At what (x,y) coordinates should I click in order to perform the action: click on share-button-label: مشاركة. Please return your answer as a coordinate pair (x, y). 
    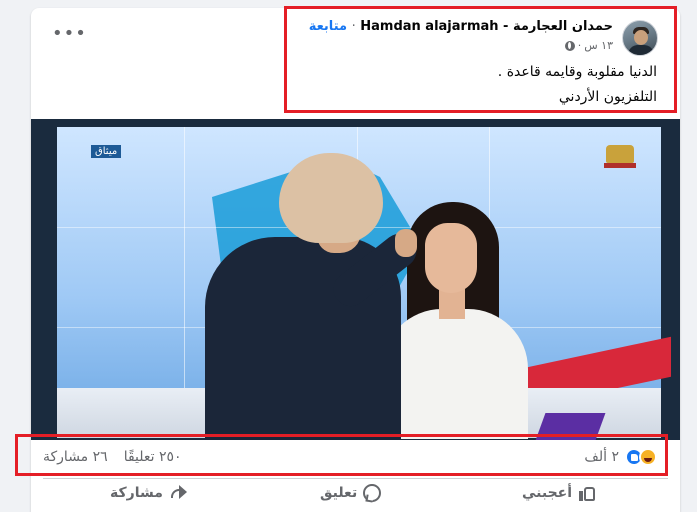
    Looking at the image, I should click on (136, 493).